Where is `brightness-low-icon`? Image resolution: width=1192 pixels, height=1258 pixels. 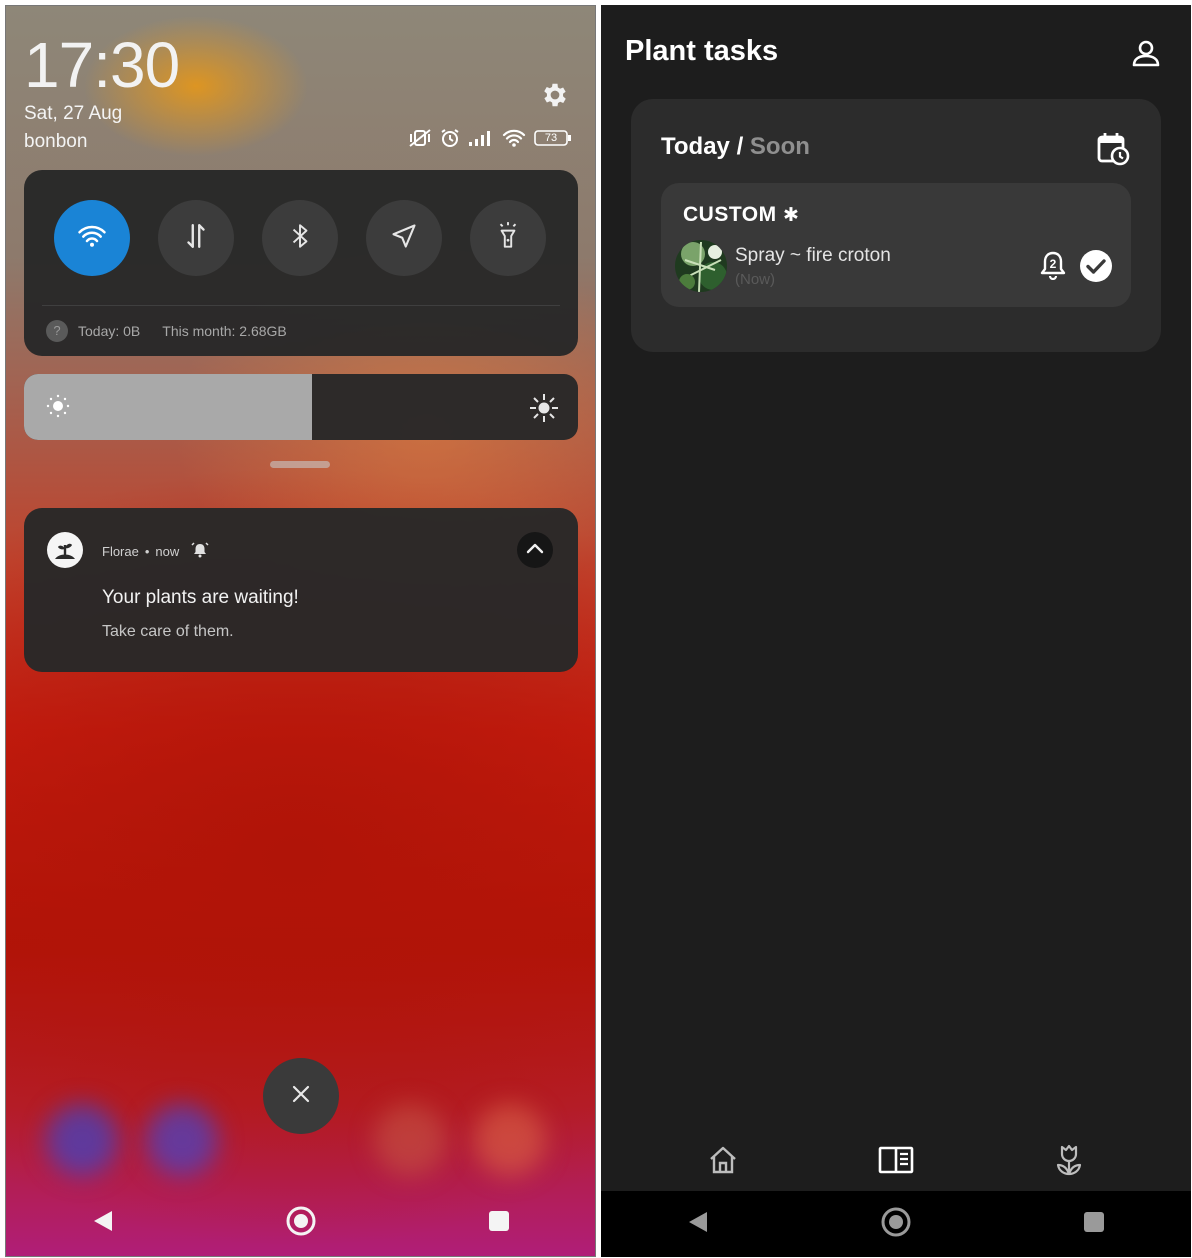
brightness-low-icon is located at coordinates (58, 408).